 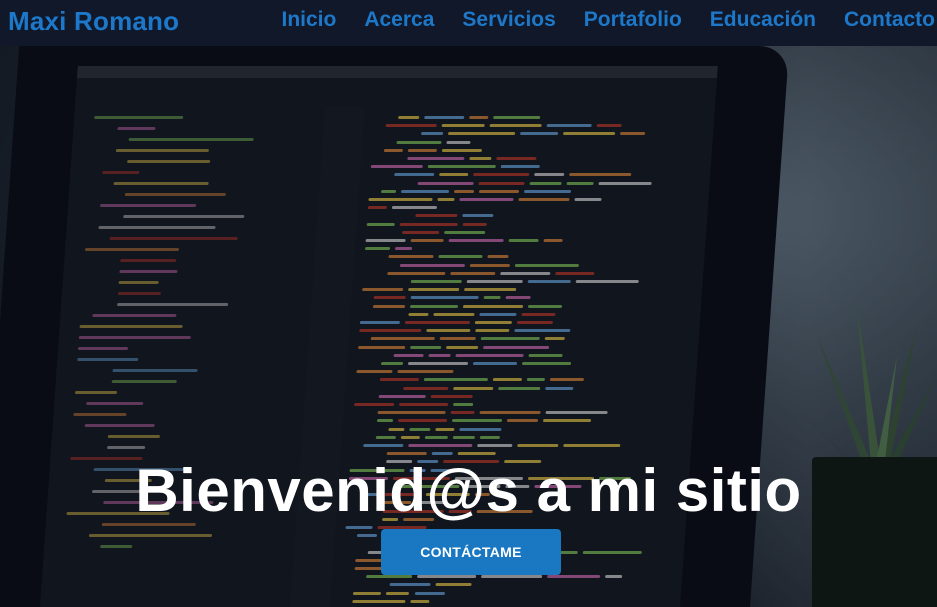 I want to click on nav-link-contacto: Contacto, so click(x=882, y=20).